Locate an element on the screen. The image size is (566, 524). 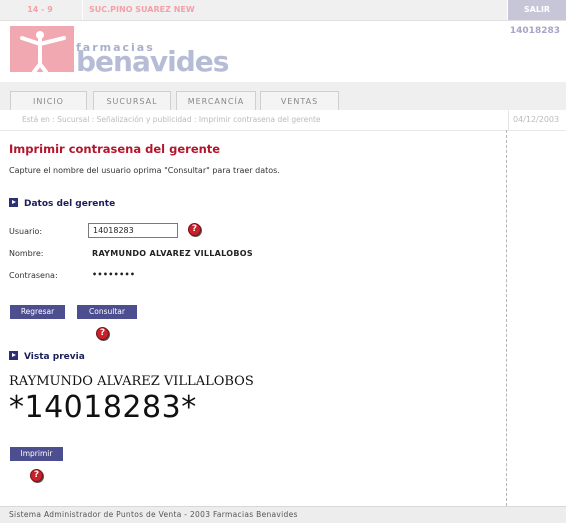
top-bar: 14 - 9 SUC.PINO SUAREZ NEW SALIR is located at coordinates (283, 10).